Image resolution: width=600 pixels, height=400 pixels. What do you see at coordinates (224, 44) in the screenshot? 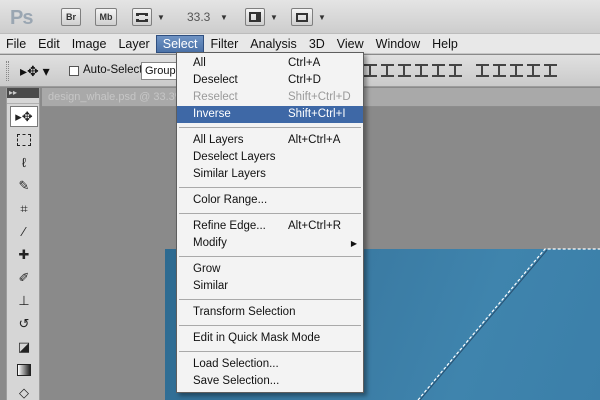
I see `menu-filter: Filter` at bounding box center [224, 44].